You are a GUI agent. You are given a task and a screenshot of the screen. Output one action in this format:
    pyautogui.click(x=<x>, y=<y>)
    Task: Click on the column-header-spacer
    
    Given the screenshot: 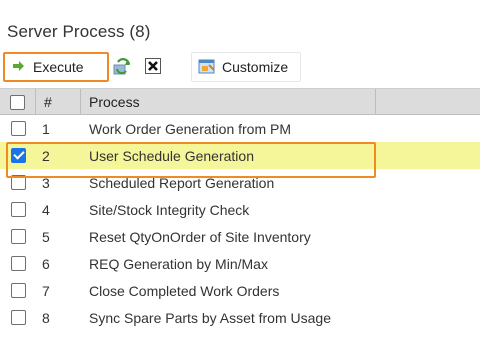 What is the action you would take?
    pyautogui.click(x=428, y=102)
    